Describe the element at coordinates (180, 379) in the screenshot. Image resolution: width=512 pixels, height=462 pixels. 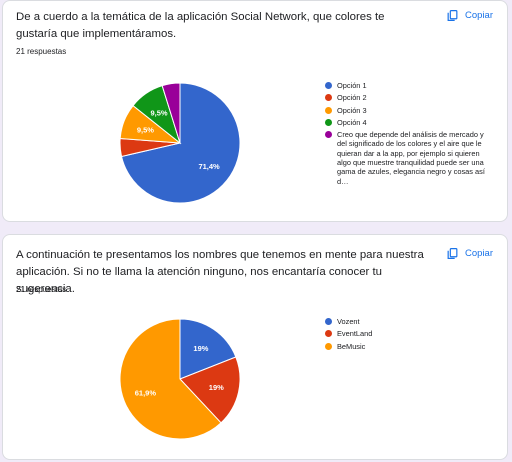
I see `pie-chart-names: 19% 19% 61,9%` at that location.